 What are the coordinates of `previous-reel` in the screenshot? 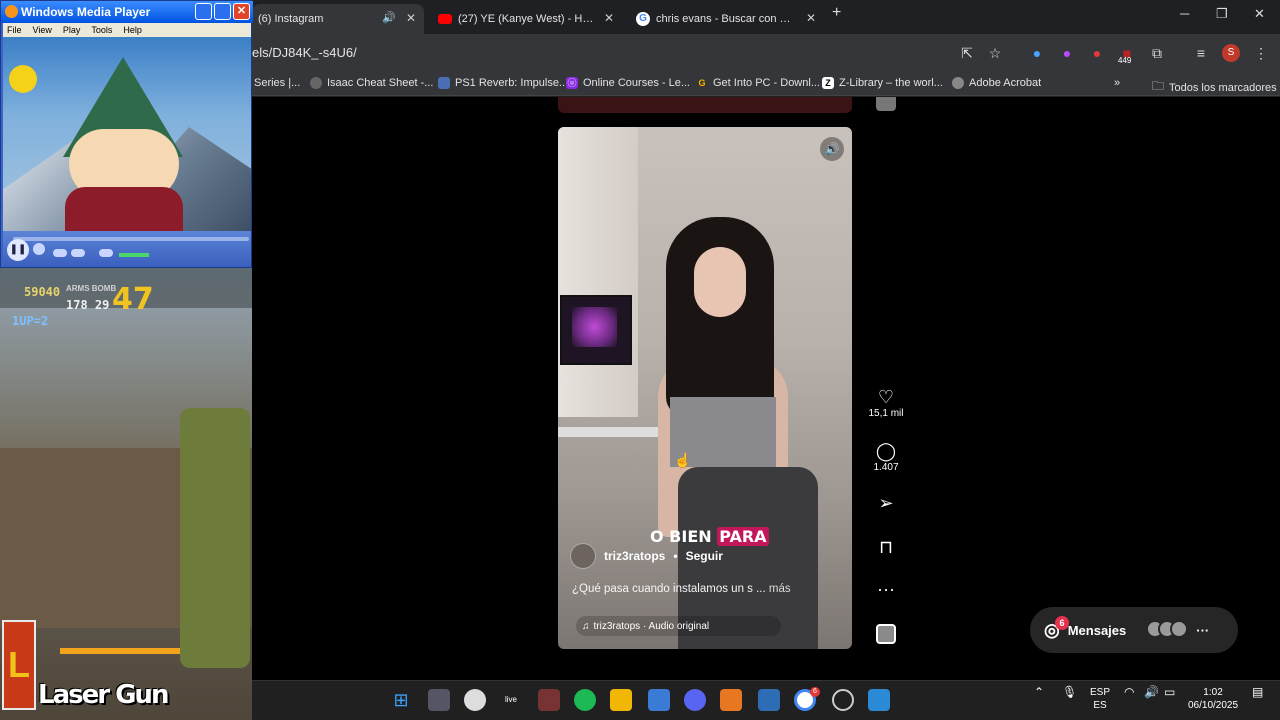 It's located at (705, 105).